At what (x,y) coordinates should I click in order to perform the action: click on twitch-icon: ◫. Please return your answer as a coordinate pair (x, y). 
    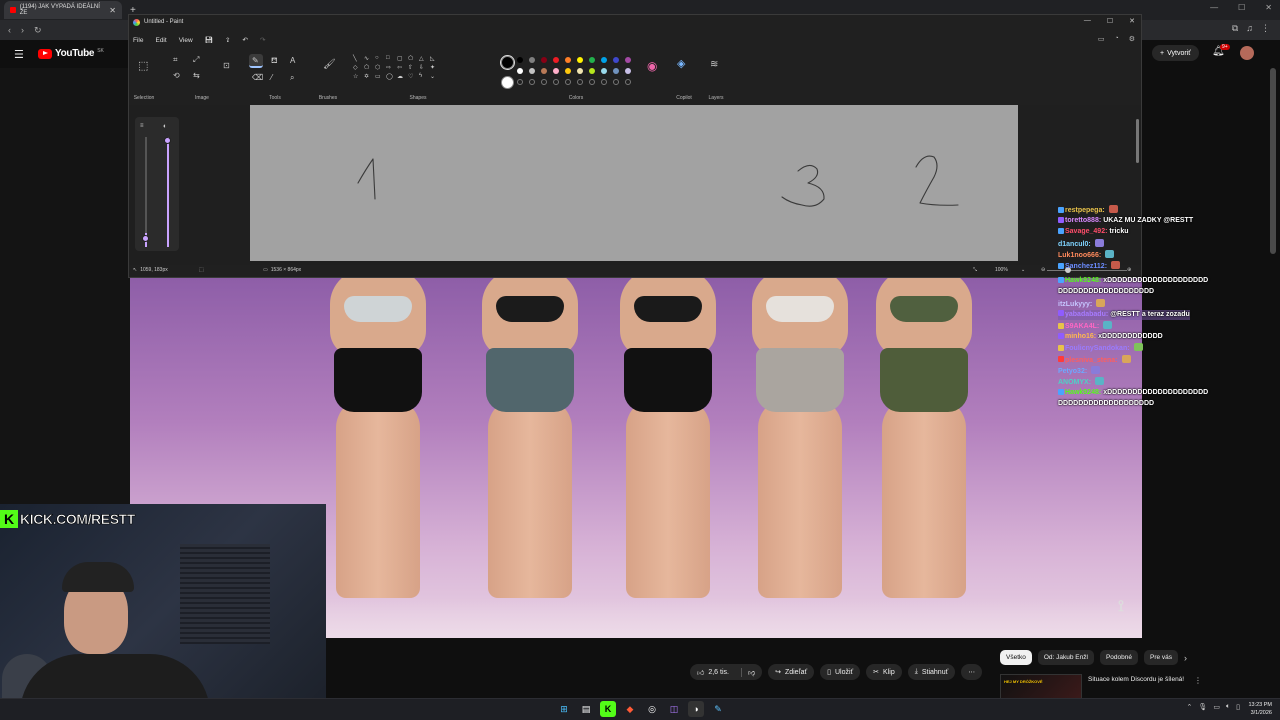
    Looking at the image, I should click on (674, 709).